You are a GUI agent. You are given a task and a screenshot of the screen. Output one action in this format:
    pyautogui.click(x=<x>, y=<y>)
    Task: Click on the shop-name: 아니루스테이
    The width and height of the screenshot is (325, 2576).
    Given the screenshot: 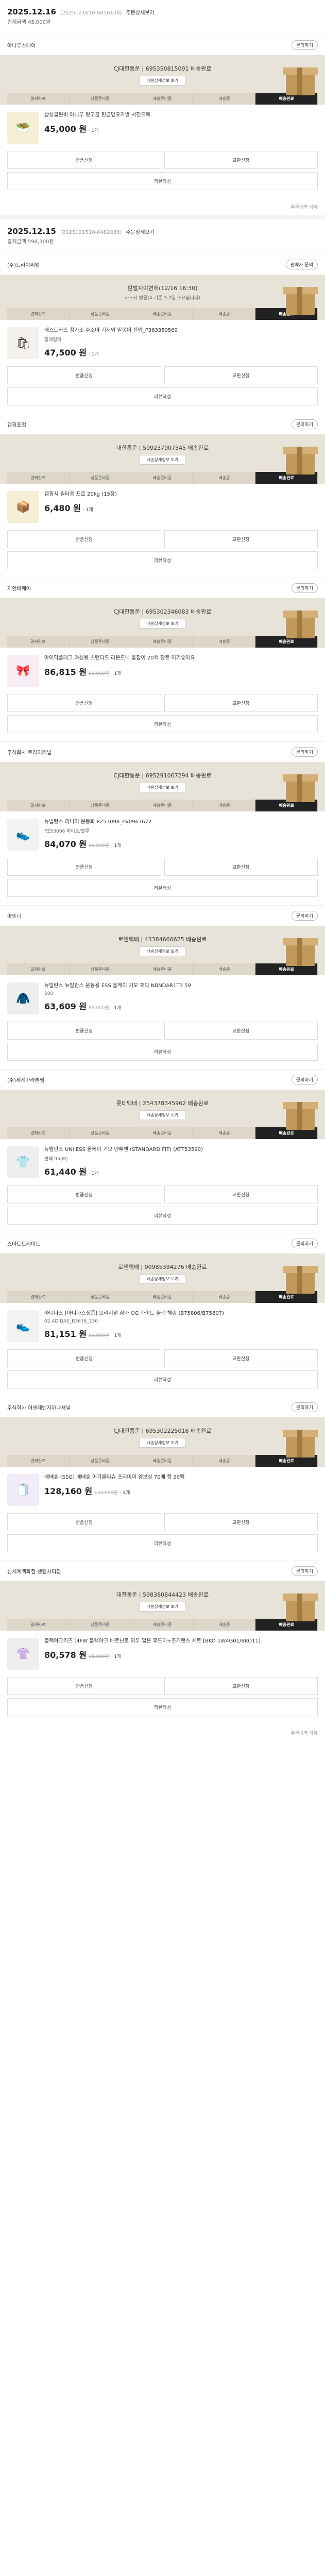 What is the action you would take?
    pyautogui.click(x=21, y=45)
    